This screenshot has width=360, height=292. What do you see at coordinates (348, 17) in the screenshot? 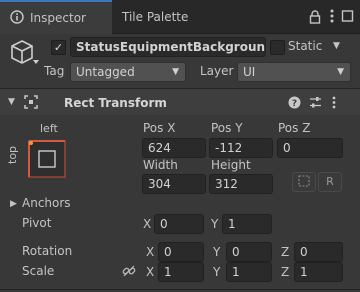
I see `maximize-icon` at bounding box center [348, 17].